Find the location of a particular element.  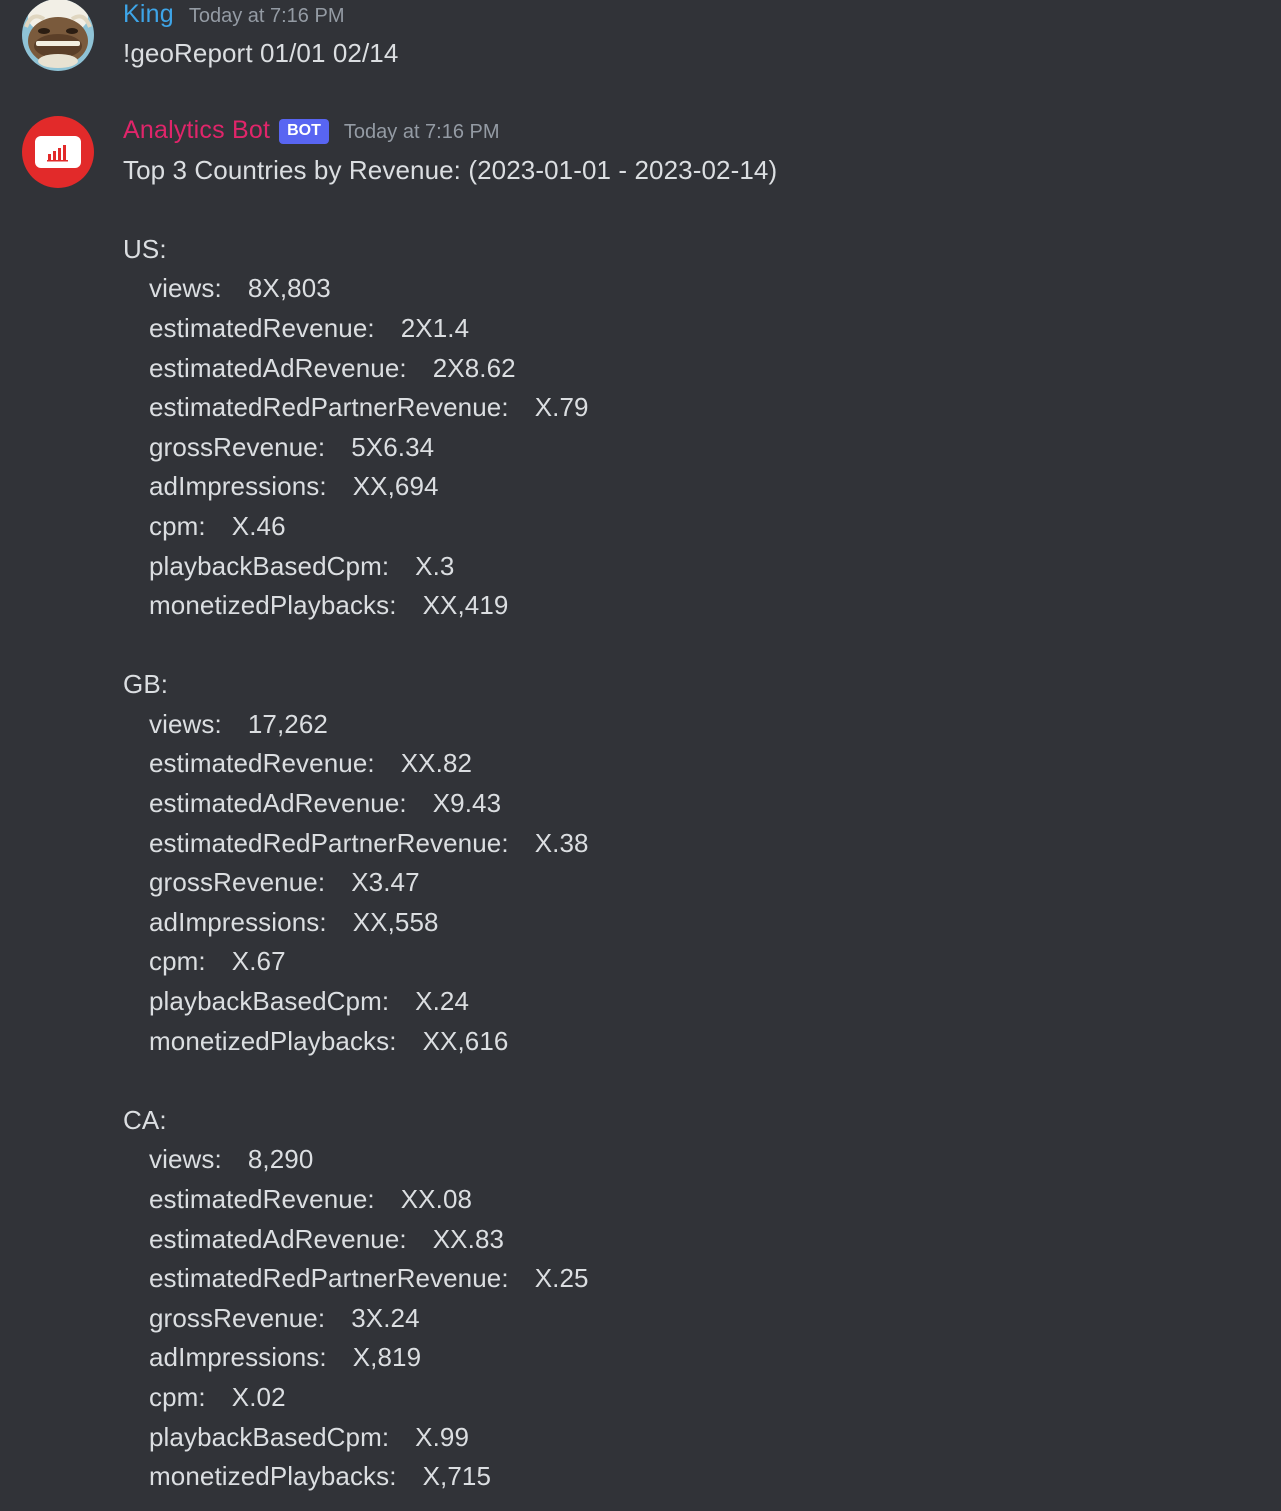

metric-row: views: 8,290 is located at coordinates (231, 1159).